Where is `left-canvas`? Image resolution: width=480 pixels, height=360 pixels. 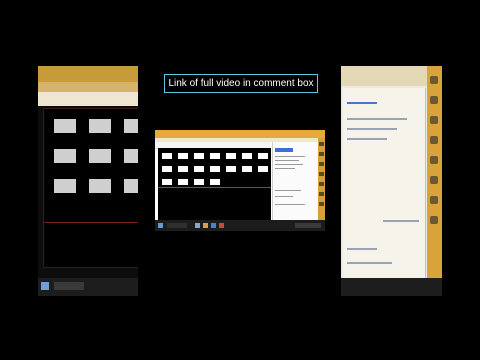 left-canvas is located at coordinates (90, 188).